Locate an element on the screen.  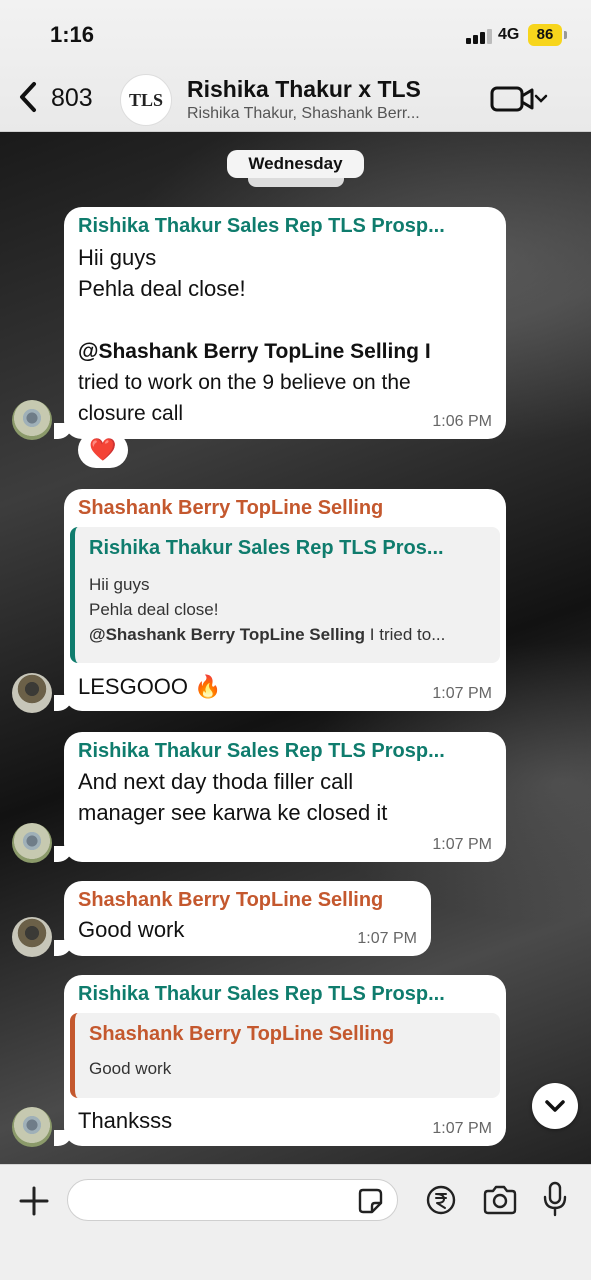
scroll-to-bottom-button is located at coordinates (555, 1106).